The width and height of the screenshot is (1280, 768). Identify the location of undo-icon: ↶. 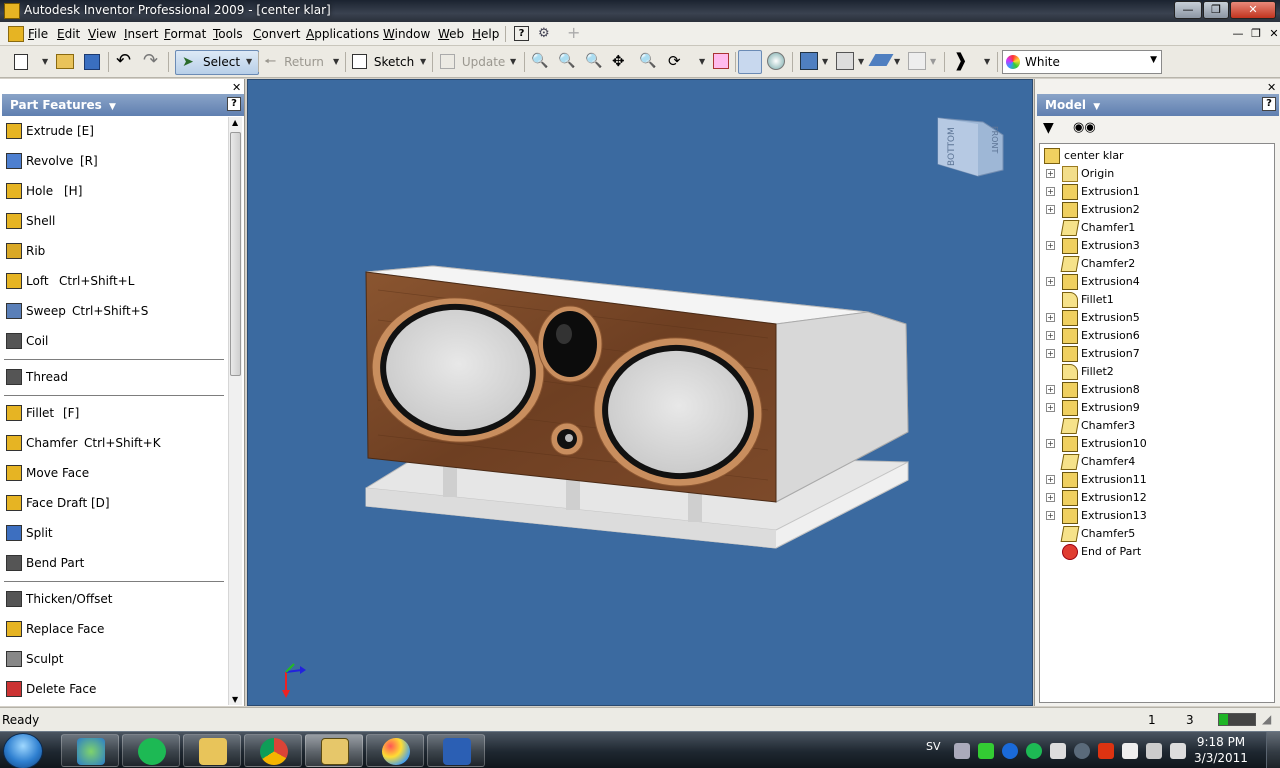
(125, 61).